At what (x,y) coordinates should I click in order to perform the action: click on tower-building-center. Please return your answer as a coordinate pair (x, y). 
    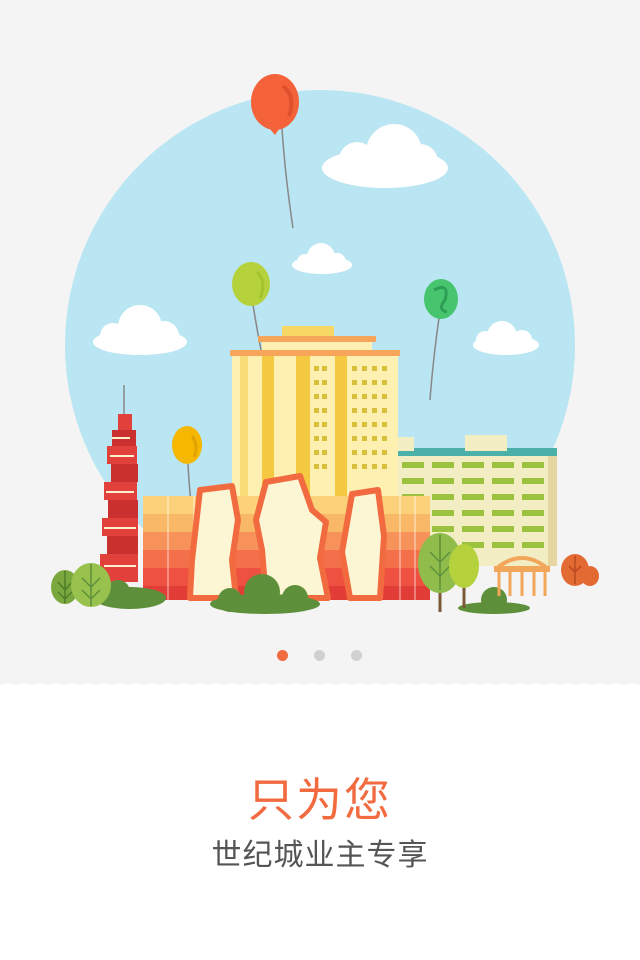
    Looking at the image, I should click on (315, 419).